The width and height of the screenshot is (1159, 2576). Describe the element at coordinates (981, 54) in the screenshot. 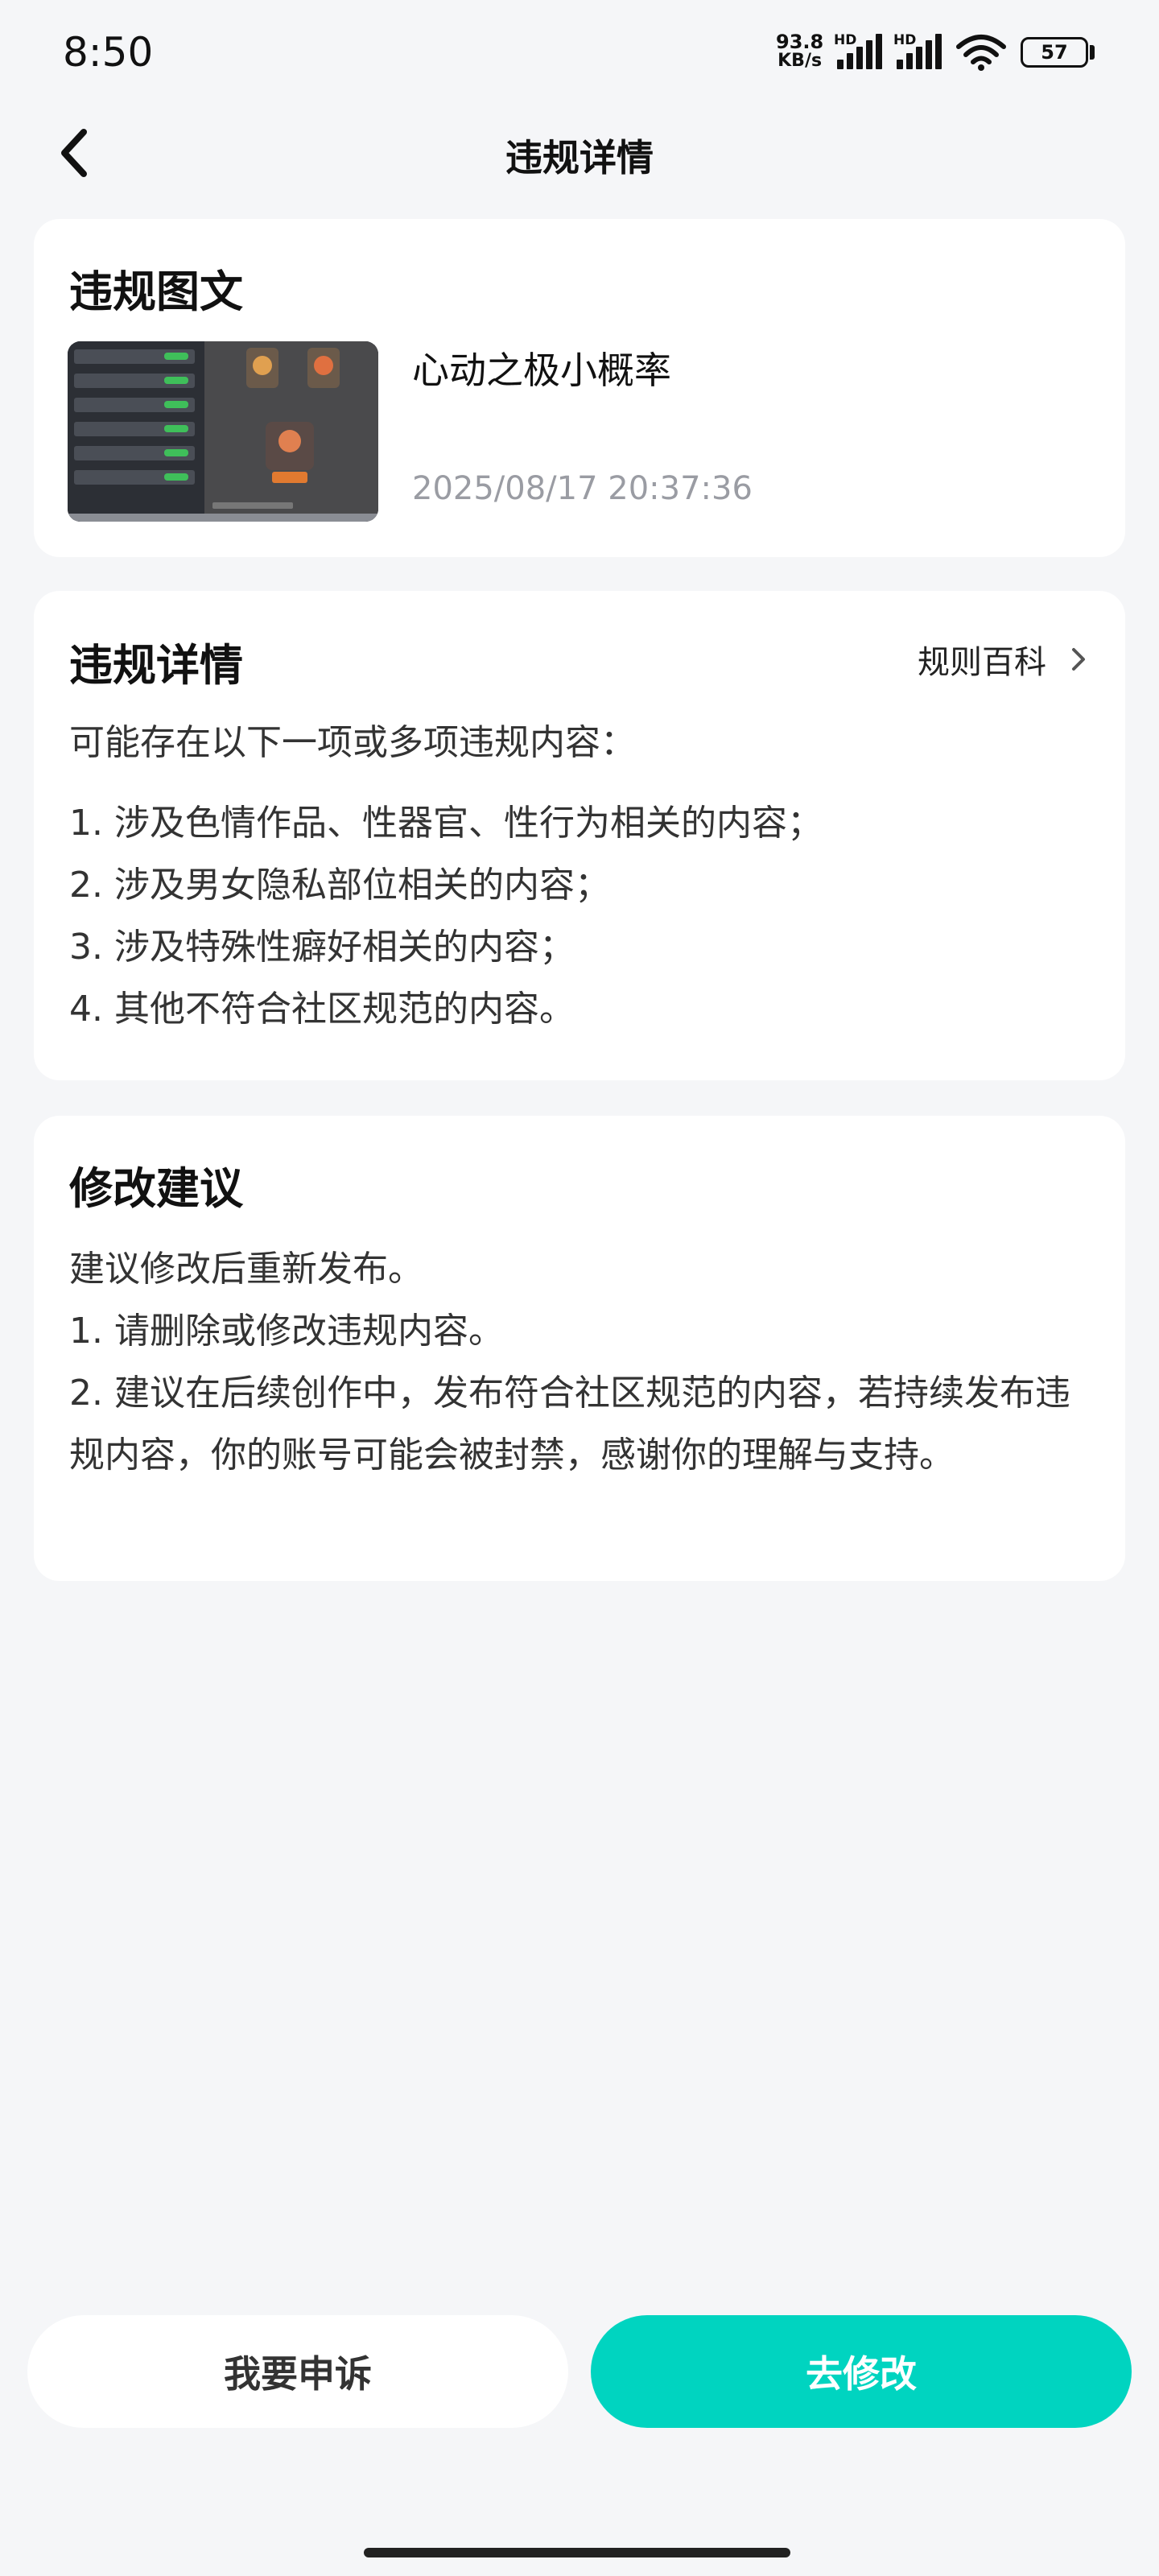

I see `wifi-icon` at that location.